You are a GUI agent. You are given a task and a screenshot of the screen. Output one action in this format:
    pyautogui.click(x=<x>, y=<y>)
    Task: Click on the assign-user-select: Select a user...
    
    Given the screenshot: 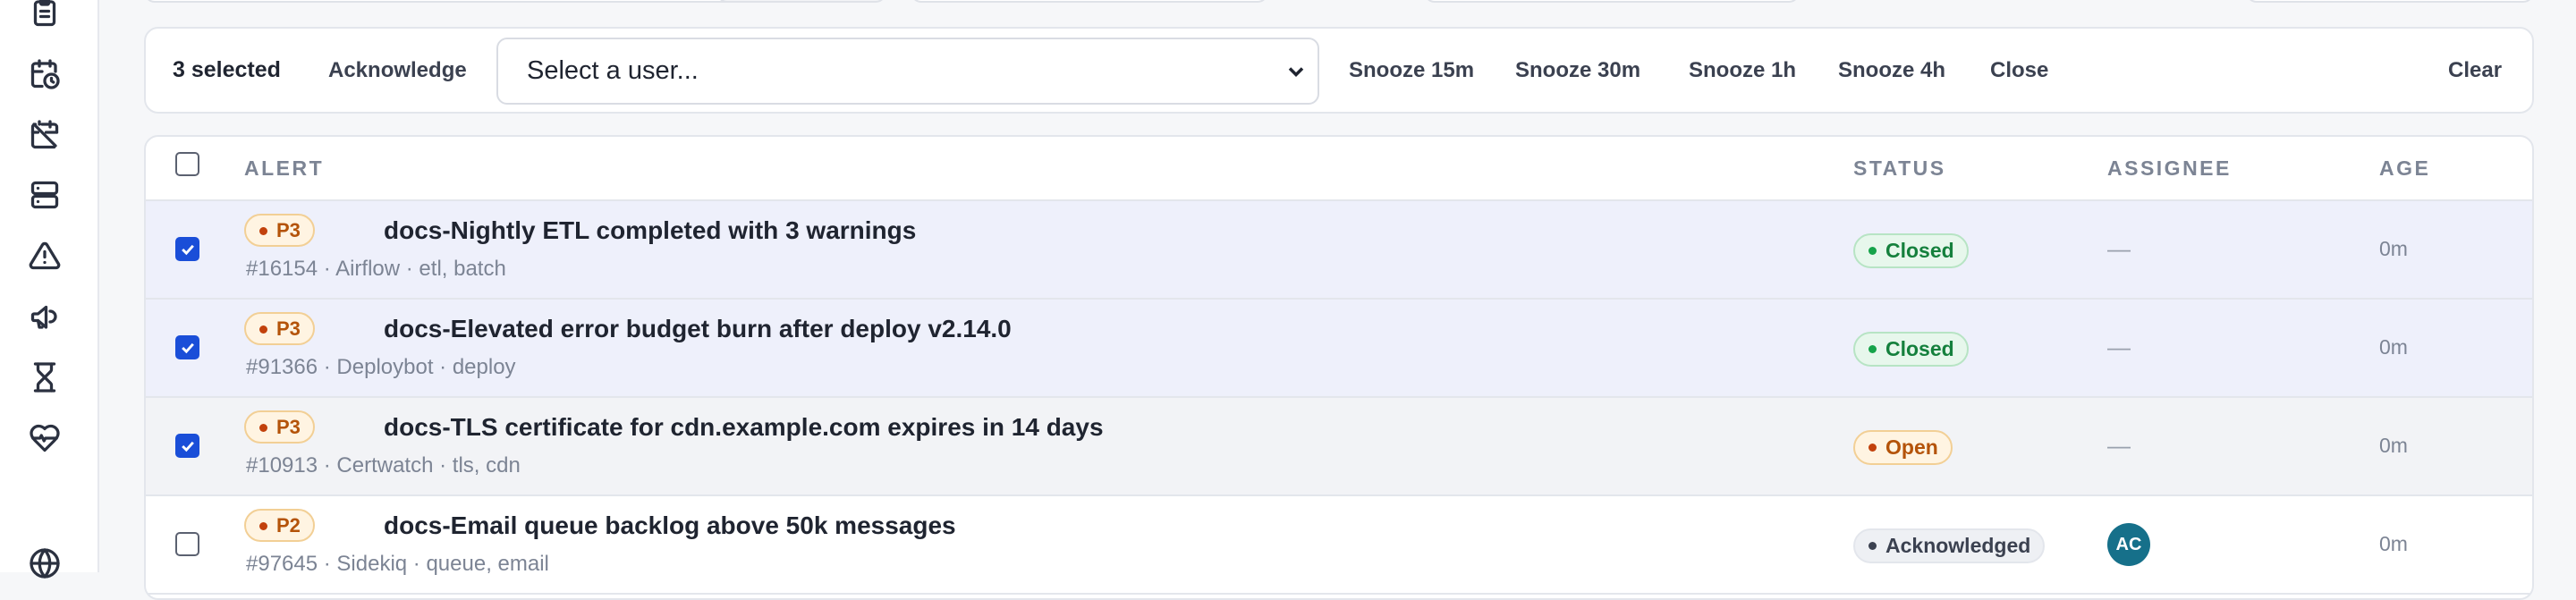 What is the action you would take?
    pyautogui.click(x=907, y=72)
    